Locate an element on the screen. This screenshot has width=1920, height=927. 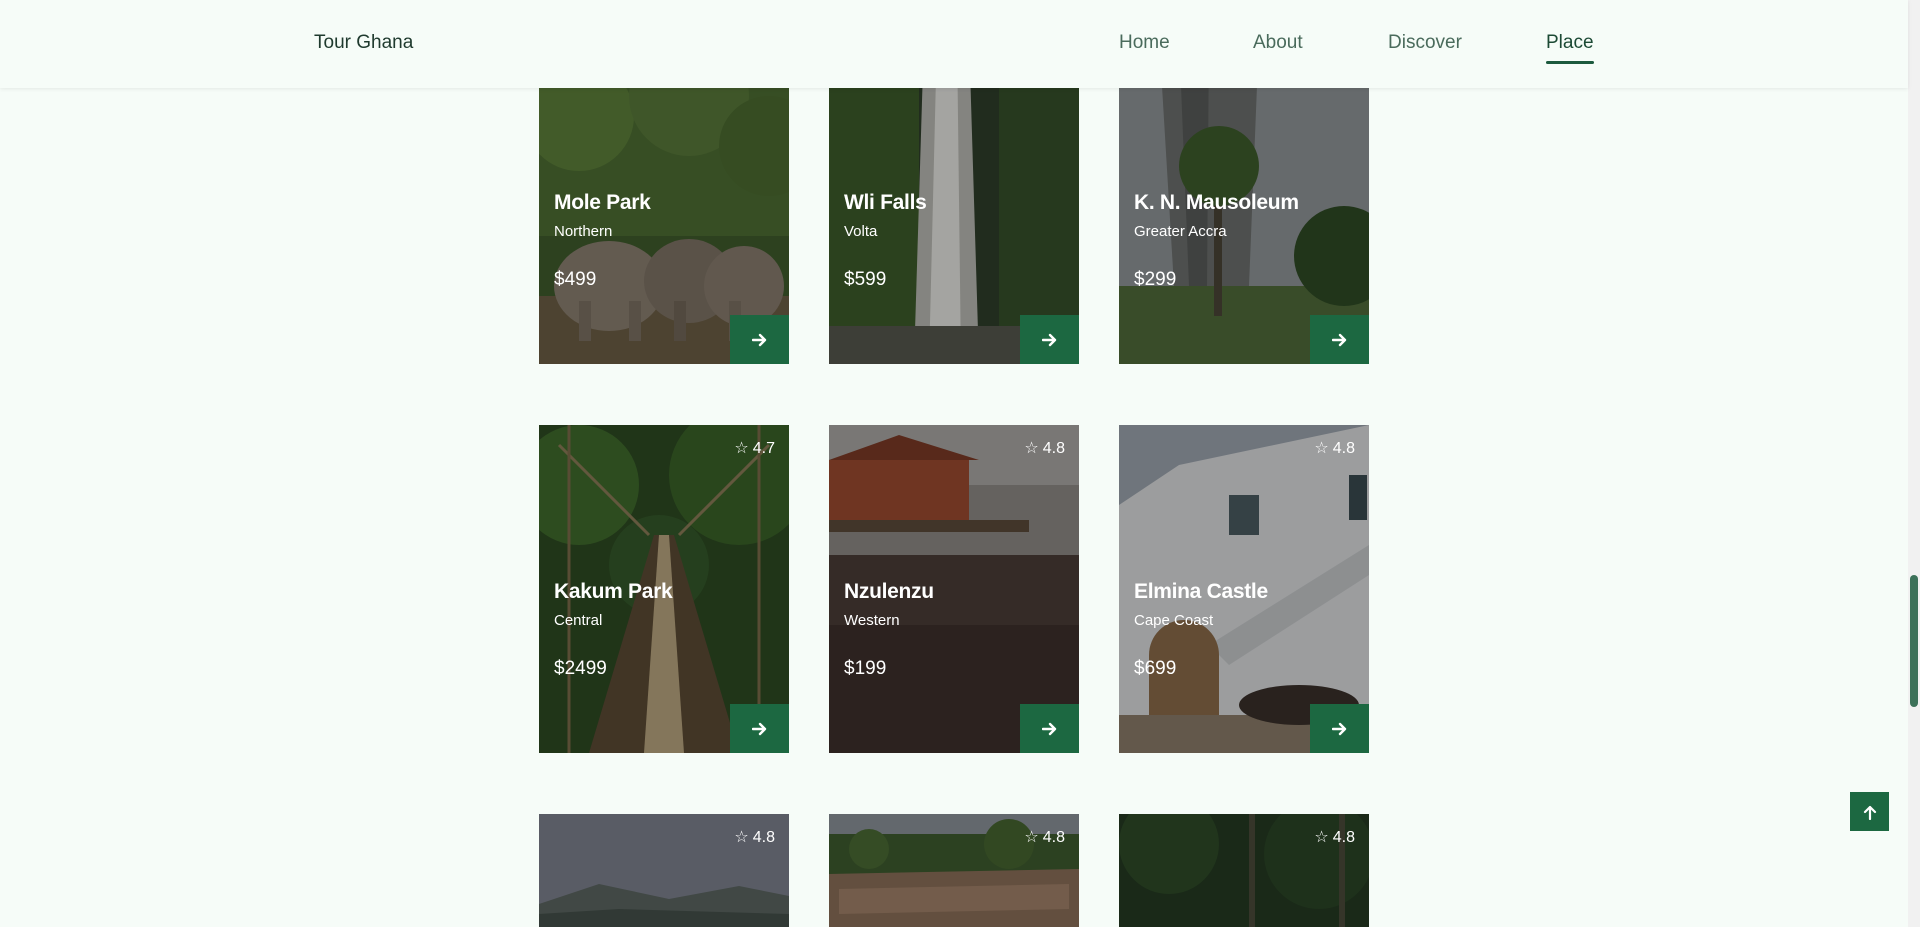
place-card-elmina-castle: ☆ 4.8 Elmina Castle Cape Coast $699 is located at coordinates (1244, 589).